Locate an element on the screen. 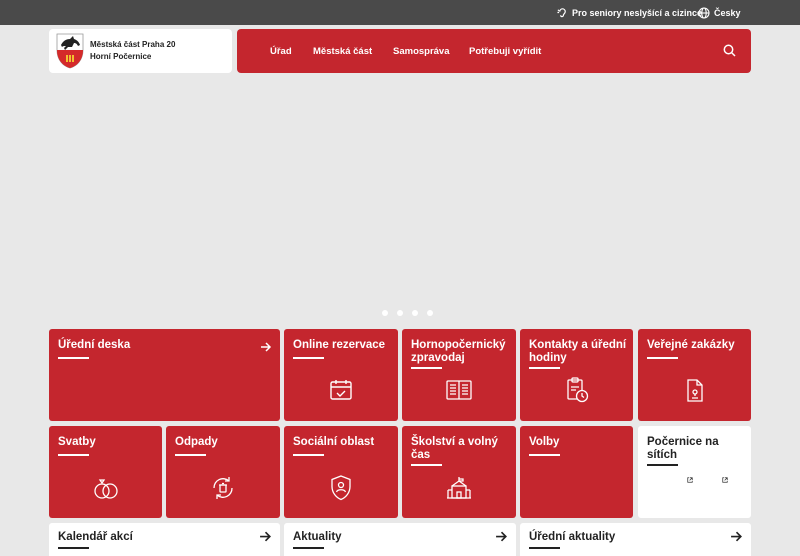  logo-text: Městská část Praha 20 Horní Počernice is located at coordinates (132, 51).